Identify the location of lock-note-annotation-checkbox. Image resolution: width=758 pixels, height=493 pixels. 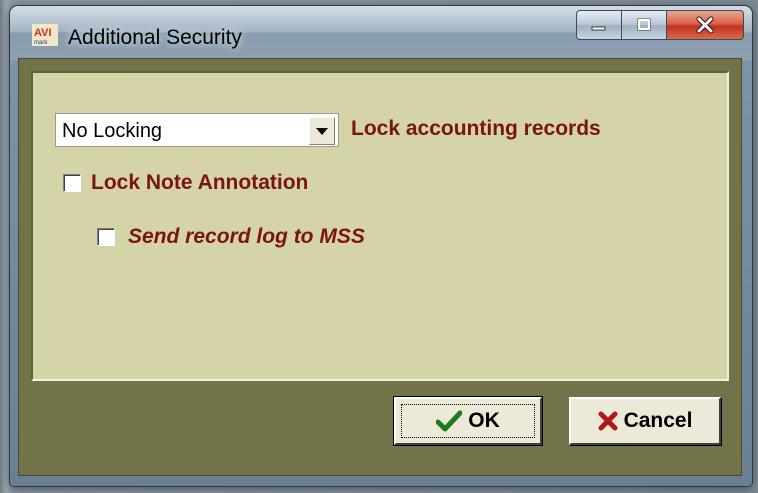
(72, 183).